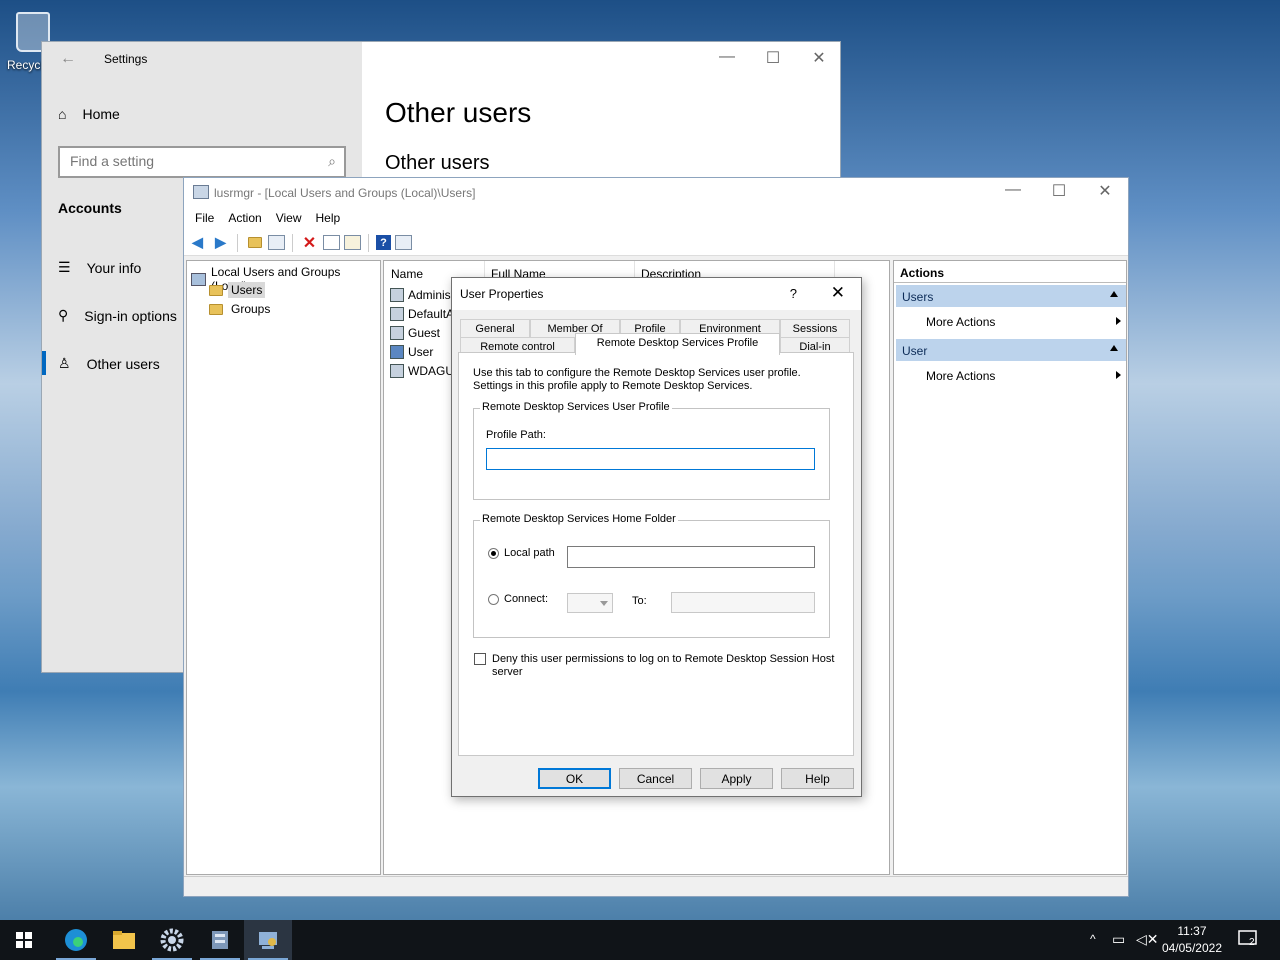 This screenshot has height=960, width=1280. What do you see at coordinates (204, 219) in the screenshot?
I see `menu-file: File` at bounding box center [204, 219].